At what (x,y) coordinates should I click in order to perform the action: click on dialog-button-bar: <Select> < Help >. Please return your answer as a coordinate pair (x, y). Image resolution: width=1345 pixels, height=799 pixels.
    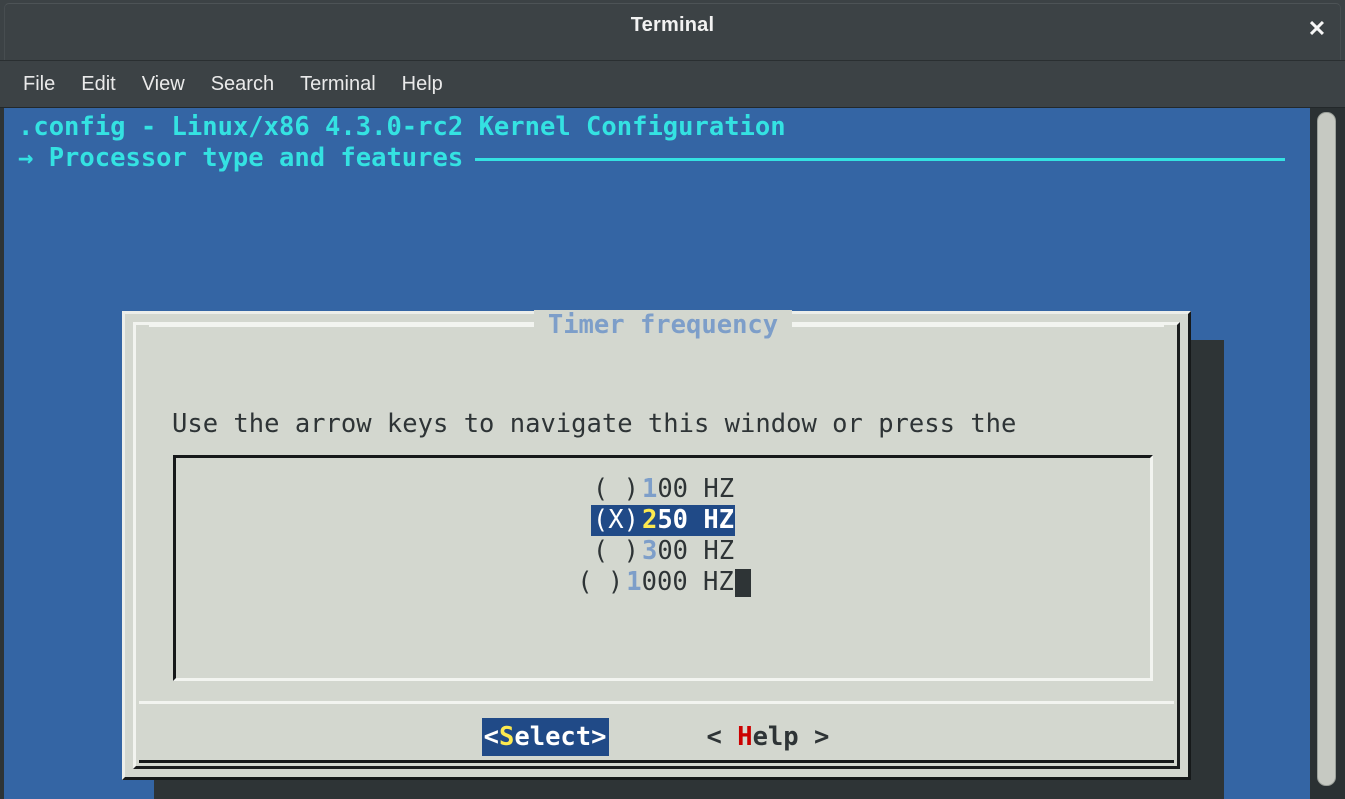
    Looking at the image, I should click on (656, 737).